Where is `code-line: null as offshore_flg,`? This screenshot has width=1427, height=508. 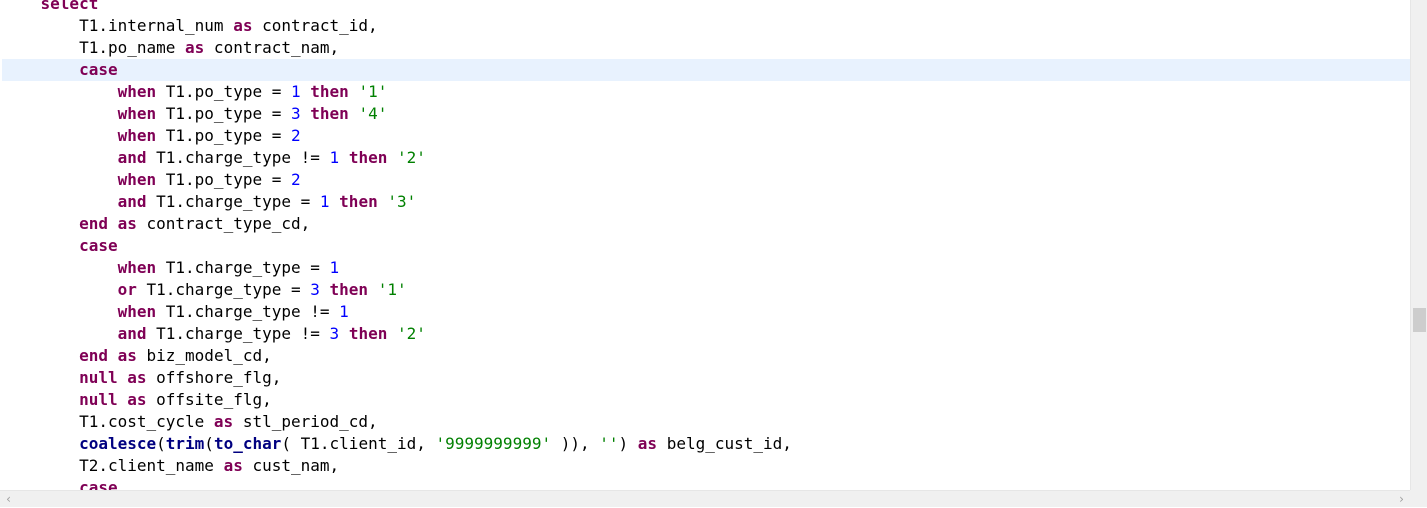
code-line: null as offshore_flg, is located at coordinates (706, 378).